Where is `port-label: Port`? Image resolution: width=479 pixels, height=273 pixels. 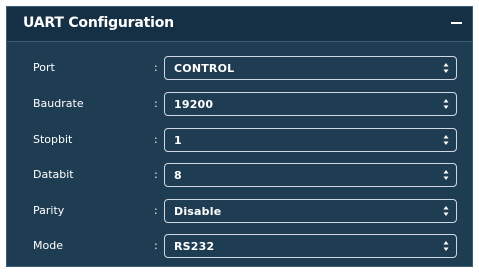
port-label: Port is located at coordinates (44, 67).